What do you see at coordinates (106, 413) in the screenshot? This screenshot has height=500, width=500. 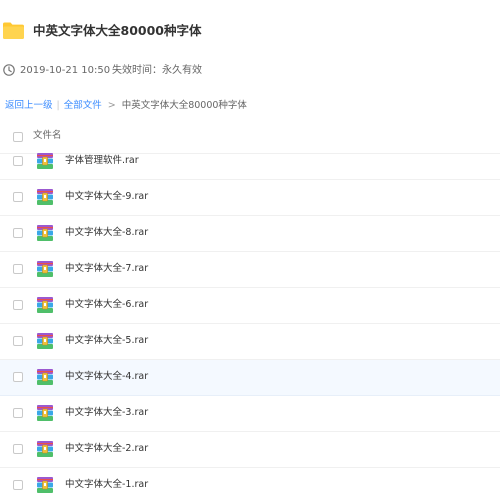 I see `file-name: 中文字体大全-3.rar` at bounding box center [106, 413].